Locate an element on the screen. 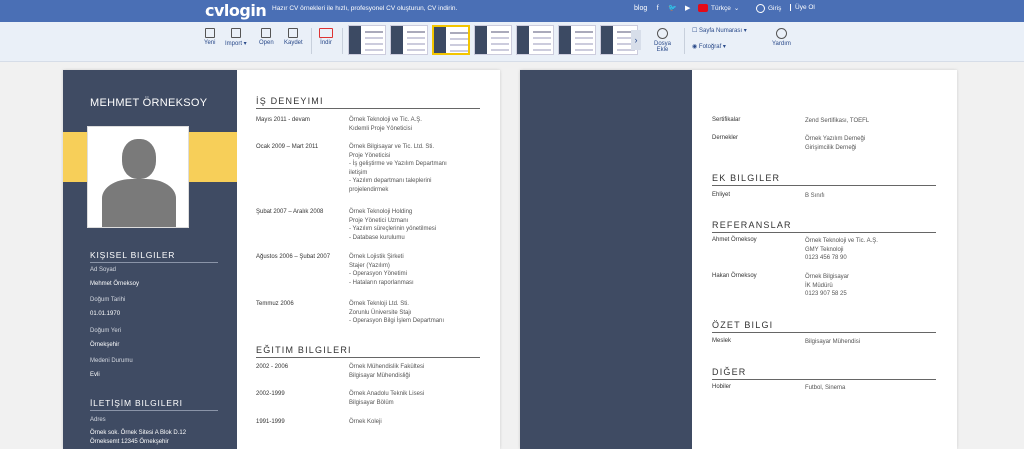  reference-line: 0123 907 58 25 is located at coordinates (826, 294).